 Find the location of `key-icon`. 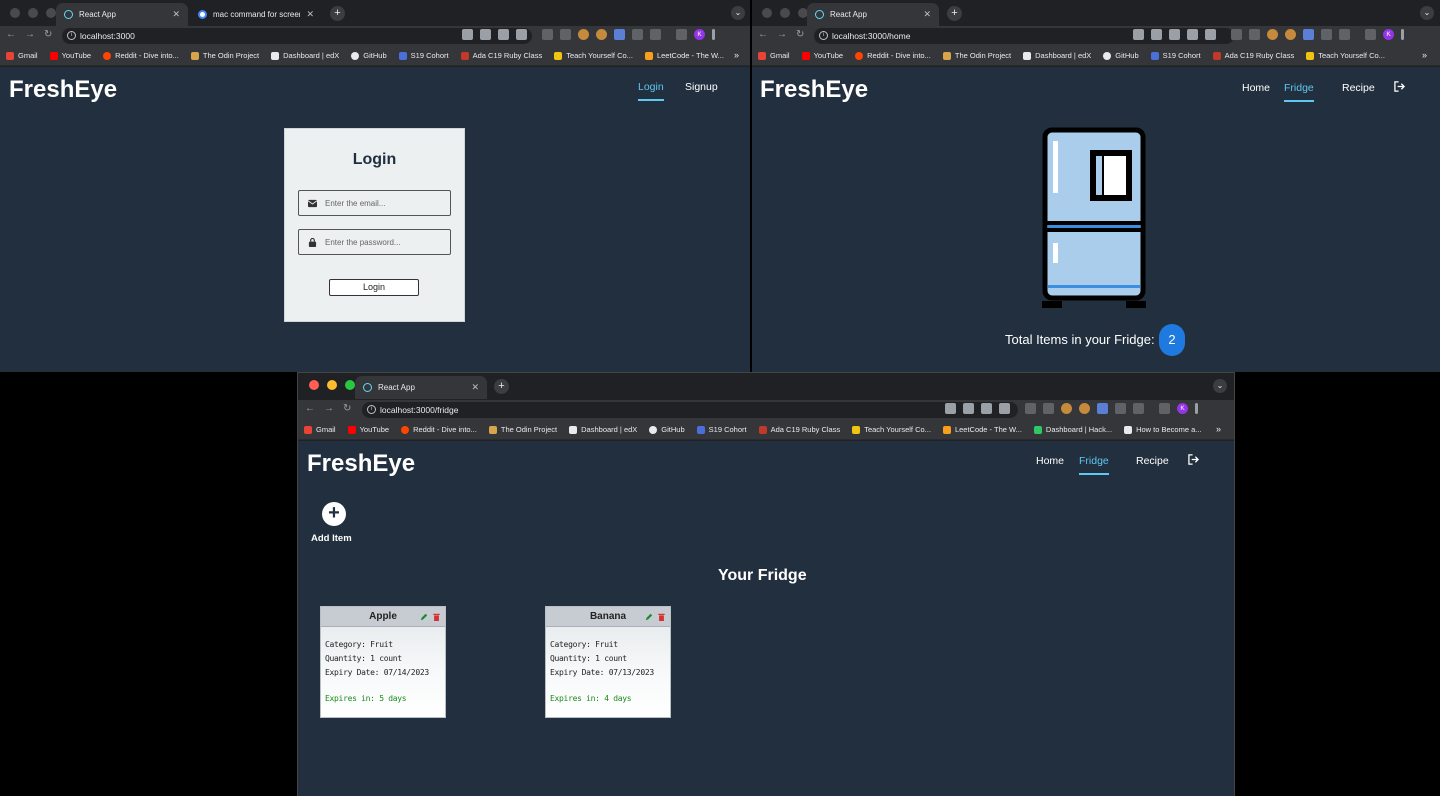

key-icon is located at coordinates (1138, 34).